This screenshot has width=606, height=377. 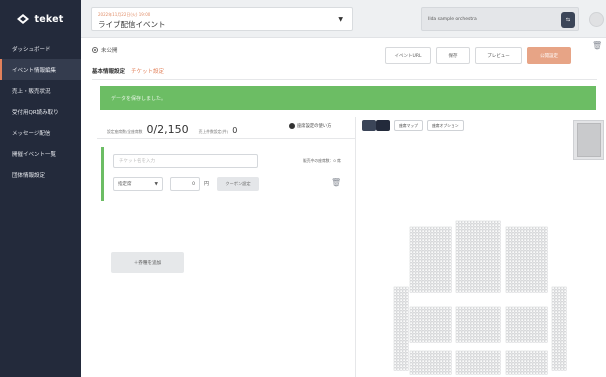 I want to click on org-name: Ilda sample orchestra, so click(x=452, y=19).